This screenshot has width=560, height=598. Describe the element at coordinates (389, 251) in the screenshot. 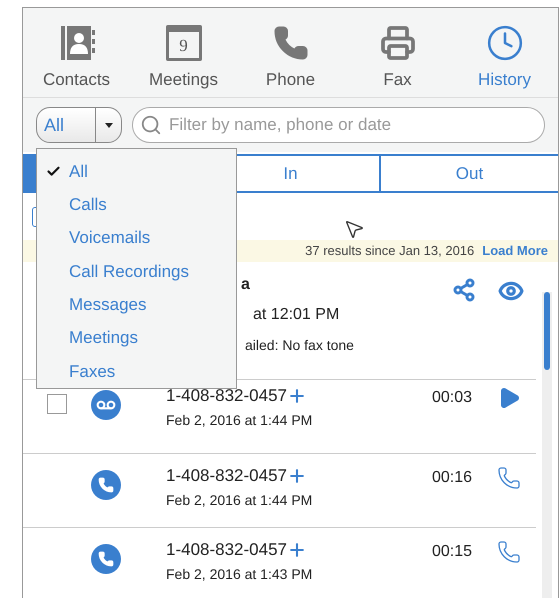

I see `results-count: 37 results since Jan 13, 2016` at that location.